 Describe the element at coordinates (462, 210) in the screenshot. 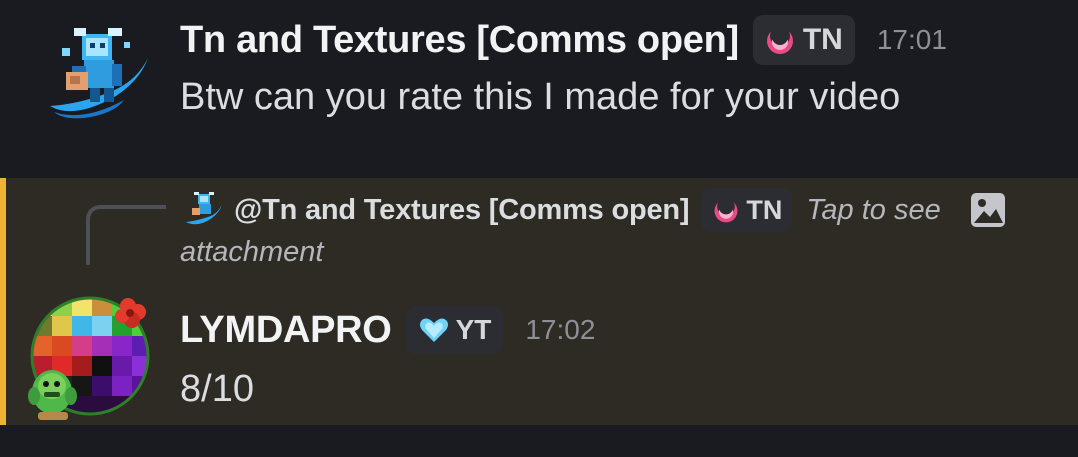

I see `reply-mention: @Tn and Textures [Comms open]` at that location.